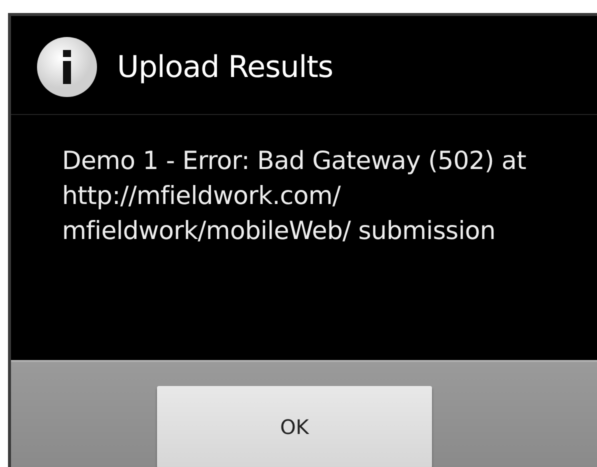 The width and height of the screenshot is (597, 467). Describe the element at coordinates (67, 67) in the screenshot. I see `info-icon` at that location.